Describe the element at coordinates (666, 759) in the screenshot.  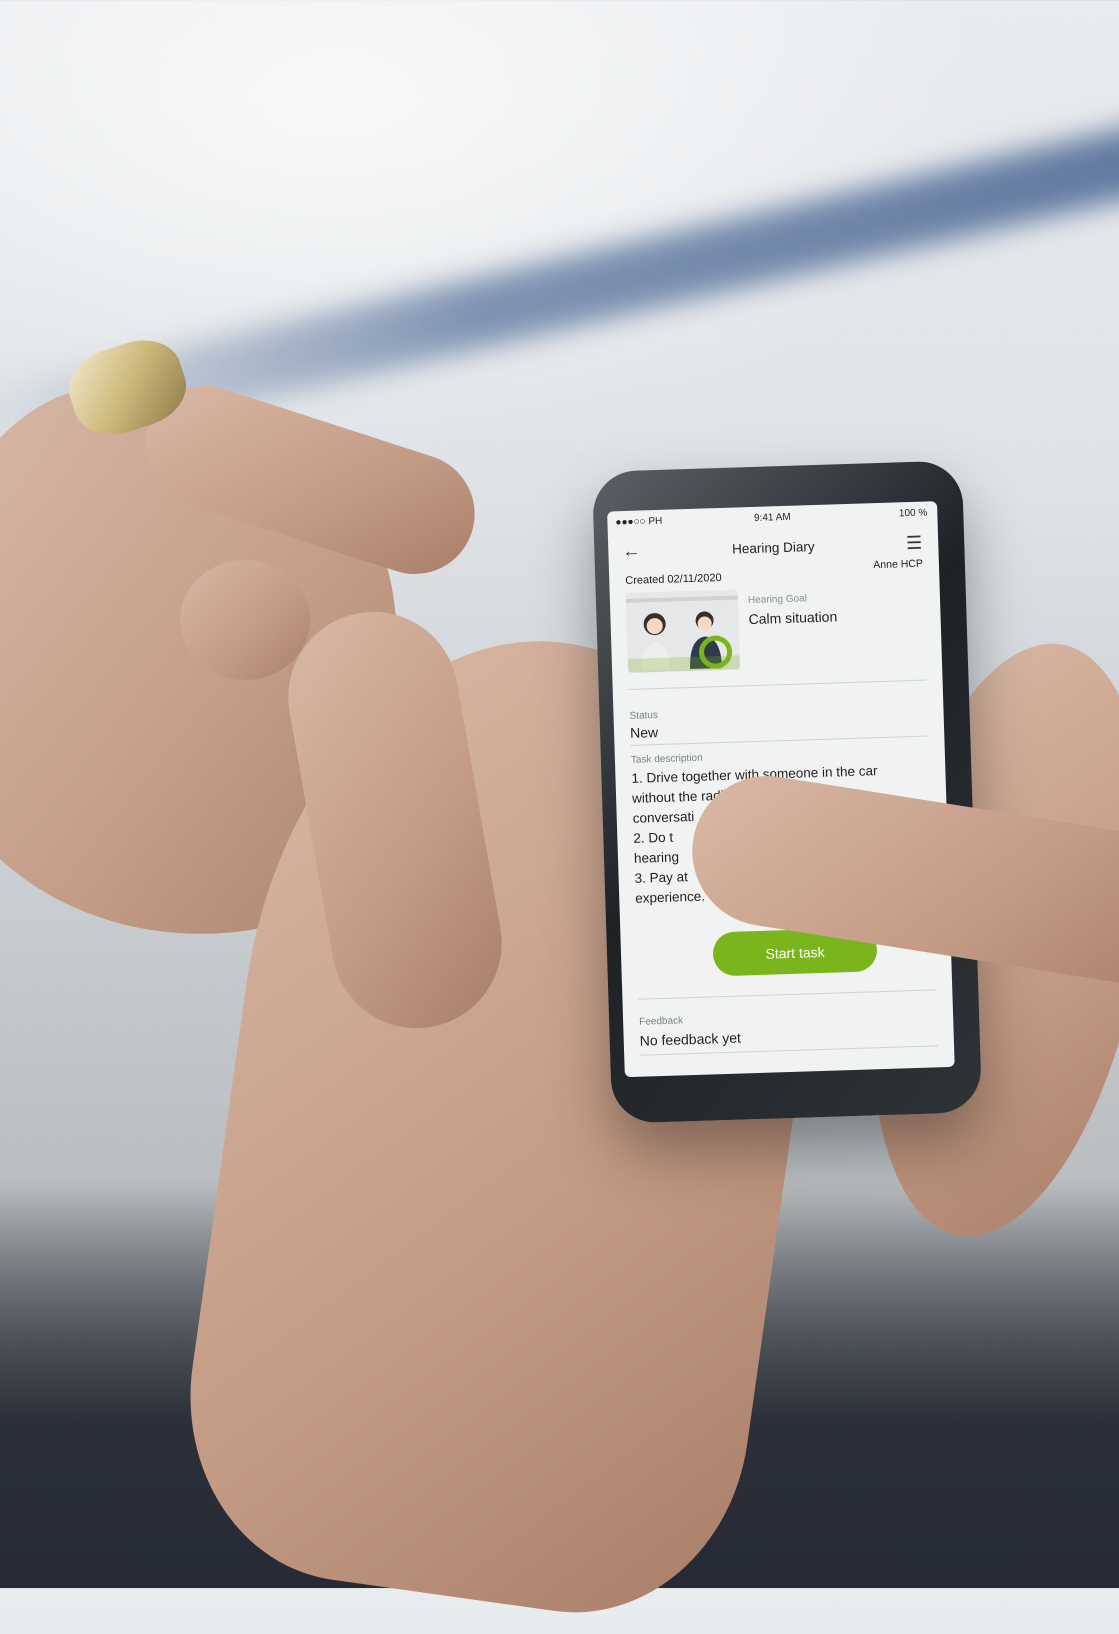
I see `task-description-label: Task description` at that location.